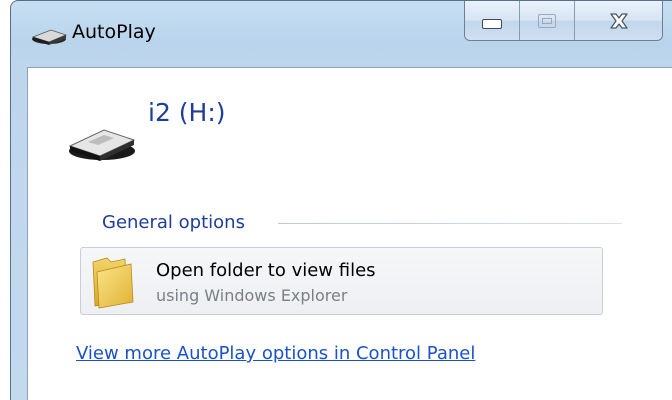  What do you see at coordinates (266, 270) in the screenshot?
I see `option-title: Open folder to view files` at bounding box center [266, 270].